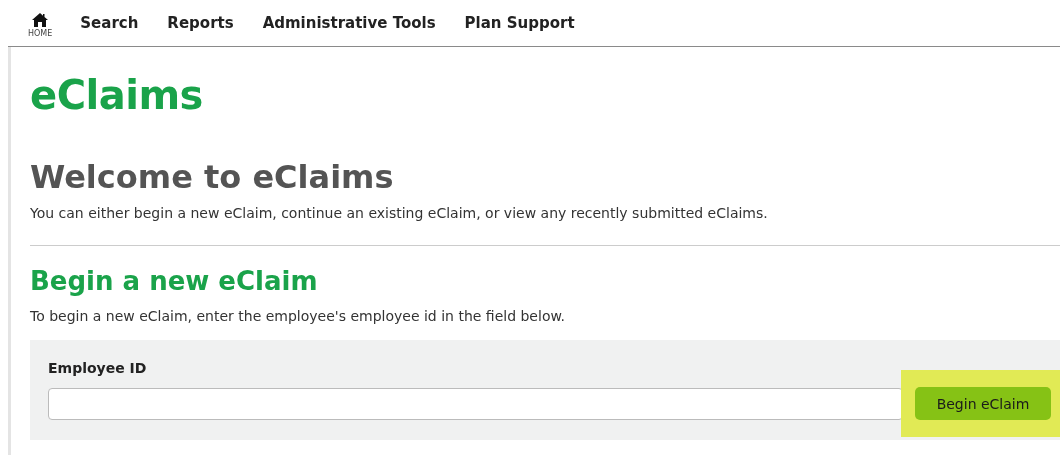 The height and width of the screenshot is (455, 1060). What do you see at coordinates (983, 403) in the screenshot?
I see `begin-eclaim-button: Begin eClaim` at bounding box center [983, 403].